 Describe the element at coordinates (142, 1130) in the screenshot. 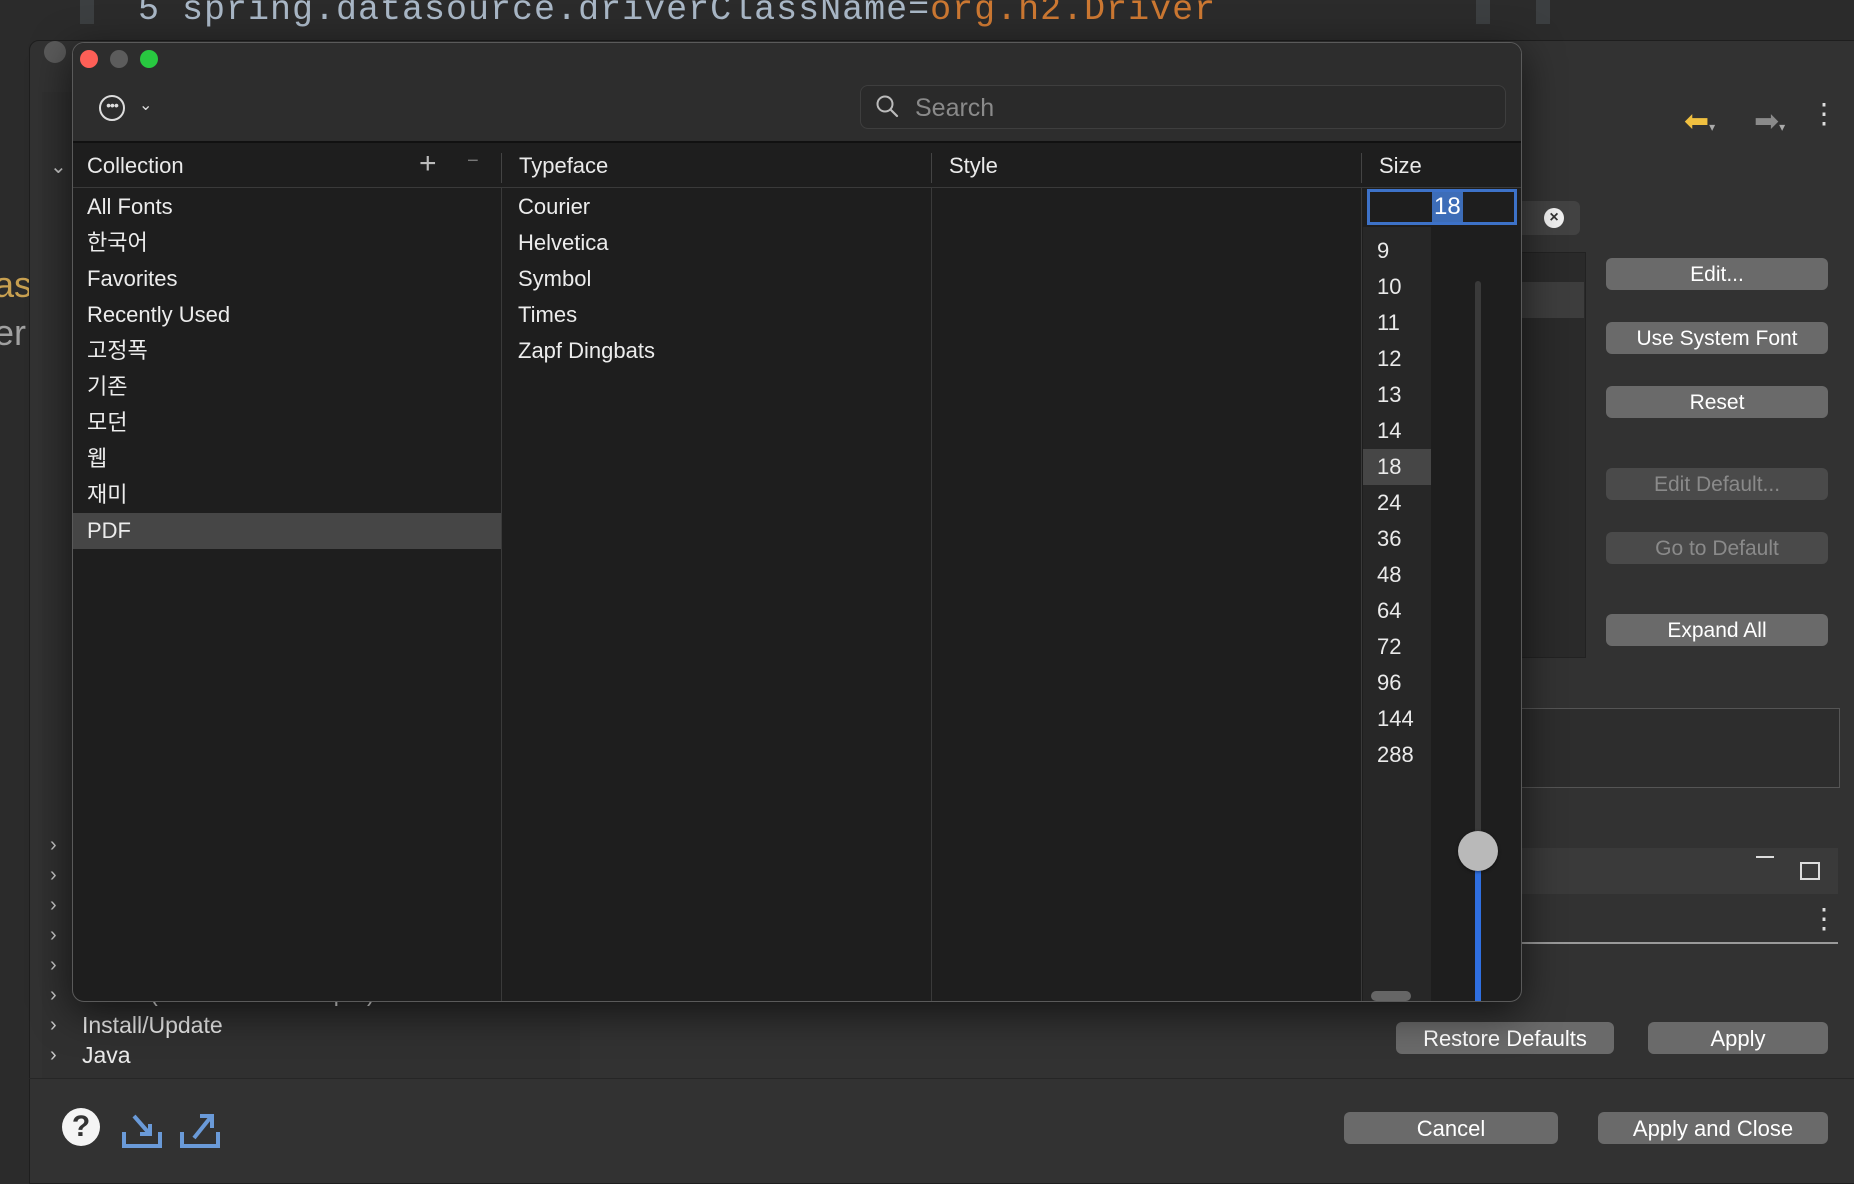

I see `import-icon` at that location.